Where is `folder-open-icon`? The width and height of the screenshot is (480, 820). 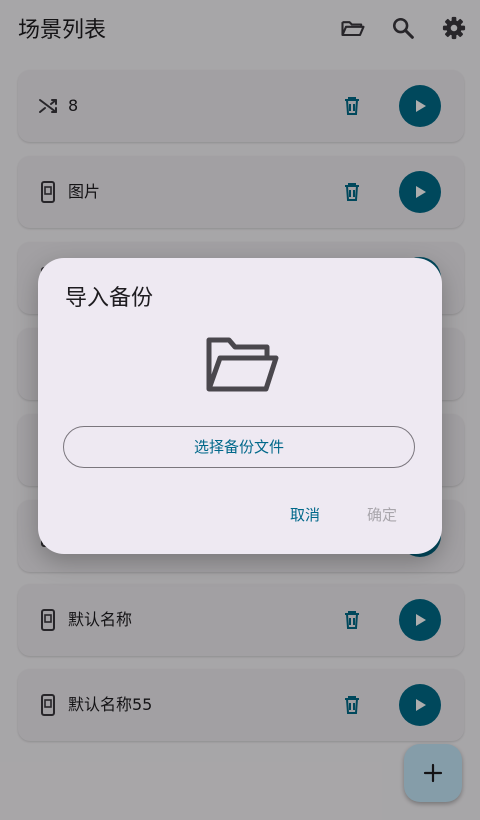
folder-open-icon is located at coordinates (242, 366).